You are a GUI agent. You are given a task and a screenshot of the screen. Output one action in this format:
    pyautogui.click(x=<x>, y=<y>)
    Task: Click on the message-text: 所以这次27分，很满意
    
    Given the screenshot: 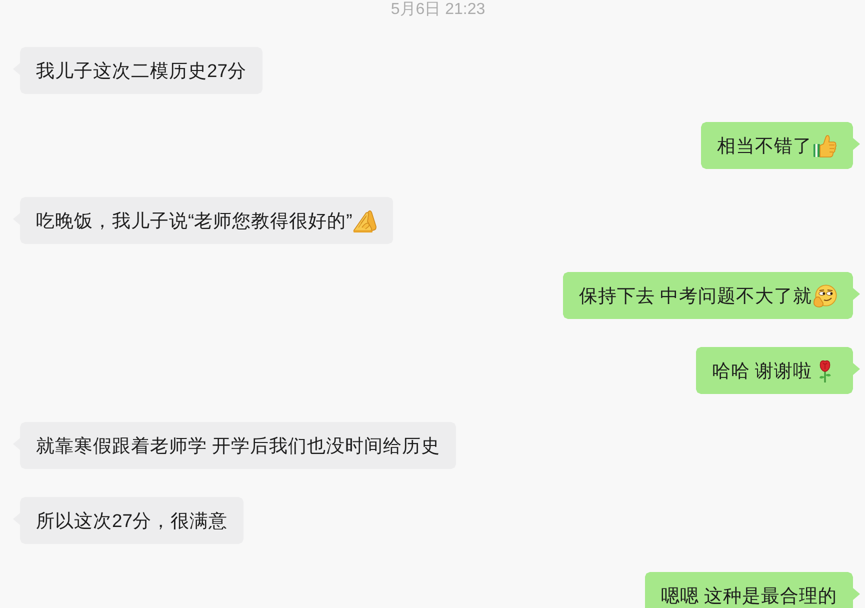 What is the action you would take?
    pyautogui.click(x=132, y=520)
    